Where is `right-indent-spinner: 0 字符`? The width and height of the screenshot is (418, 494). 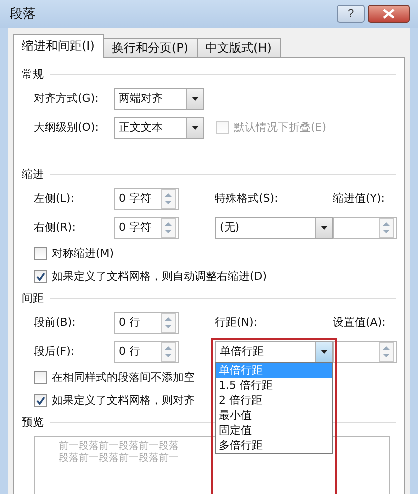
right-indent-spinner: 0 字符 is located at coordinates (146, 227).